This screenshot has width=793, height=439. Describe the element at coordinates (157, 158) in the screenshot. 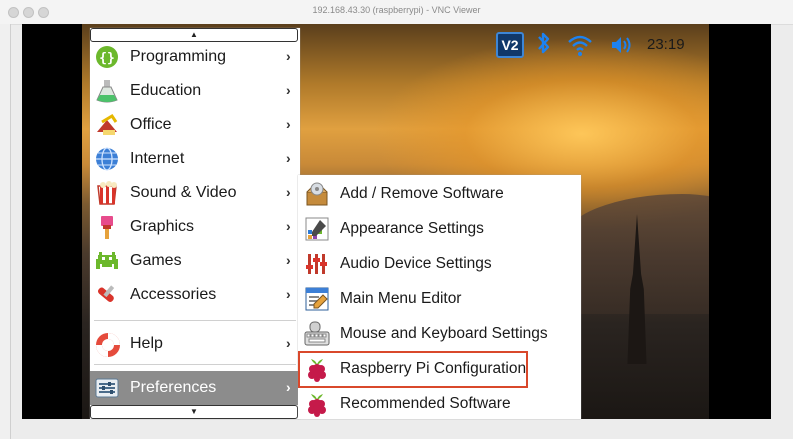

I see `menu-item-label: Internet` at that location.